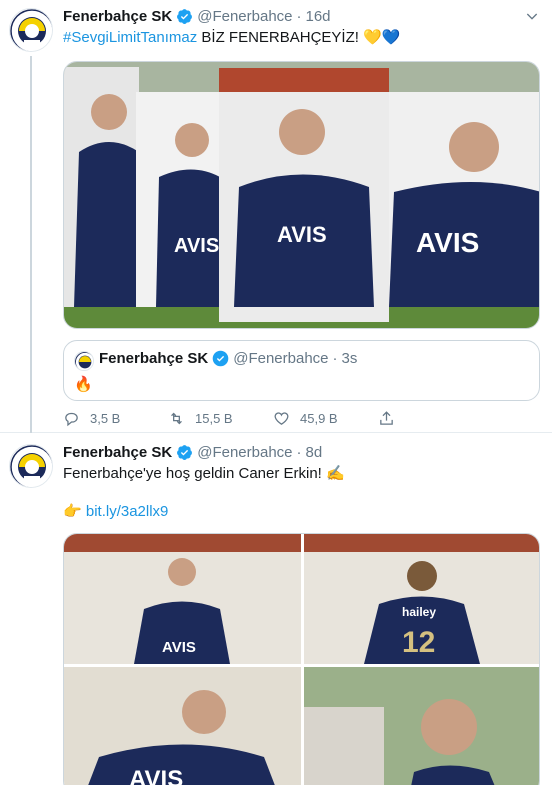 Image resolution: width=552 pixels, height=785 pixels. What do you see at coordinates (532, 16) in the screenshot?
I see `chevron-down-icon` at bounding box center [532, 16].